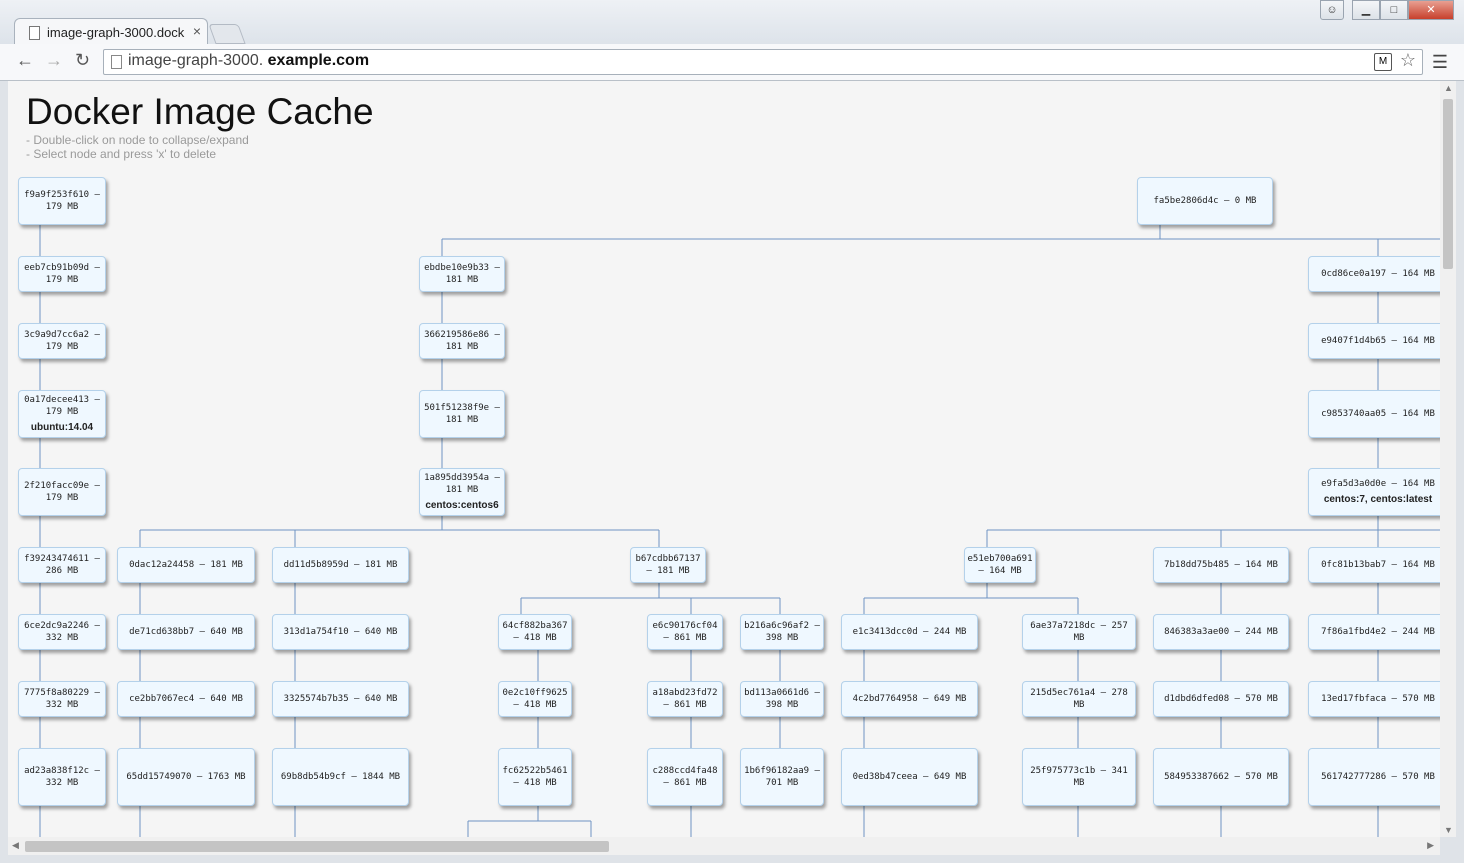 The width and height of the screenshot is (1464, 863). Describe the element at coordinates (197, 31) in the screenshot. I see `close-tab-icon: ×` at that location.